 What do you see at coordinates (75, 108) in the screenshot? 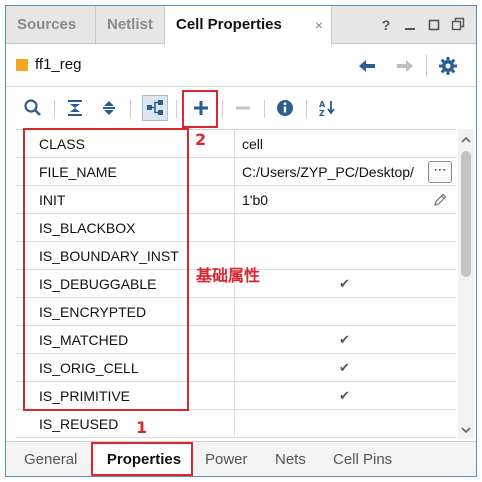
I see `collapse-all-icon` at bounding box center [75, 108].